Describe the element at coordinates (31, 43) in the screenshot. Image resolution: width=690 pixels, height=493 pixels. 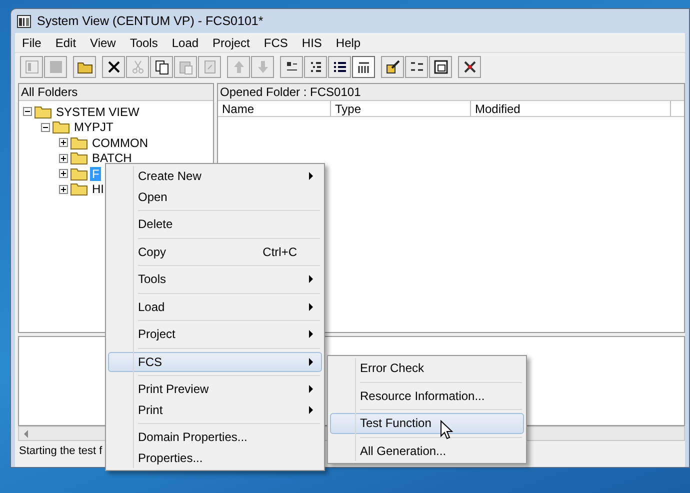
I see `menu-item: File` at that location.